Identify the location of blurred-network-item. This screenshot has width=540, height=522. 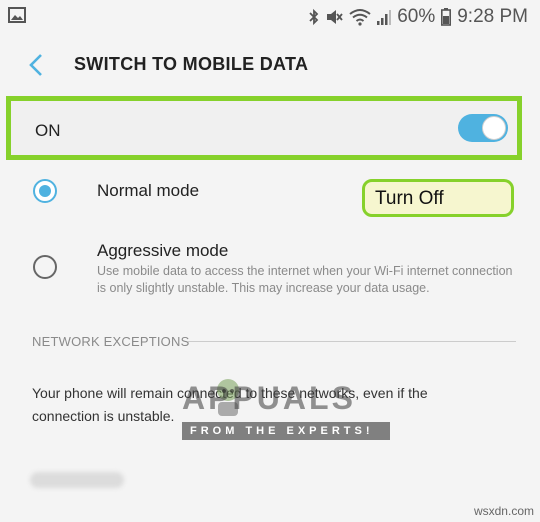
(77, 480).